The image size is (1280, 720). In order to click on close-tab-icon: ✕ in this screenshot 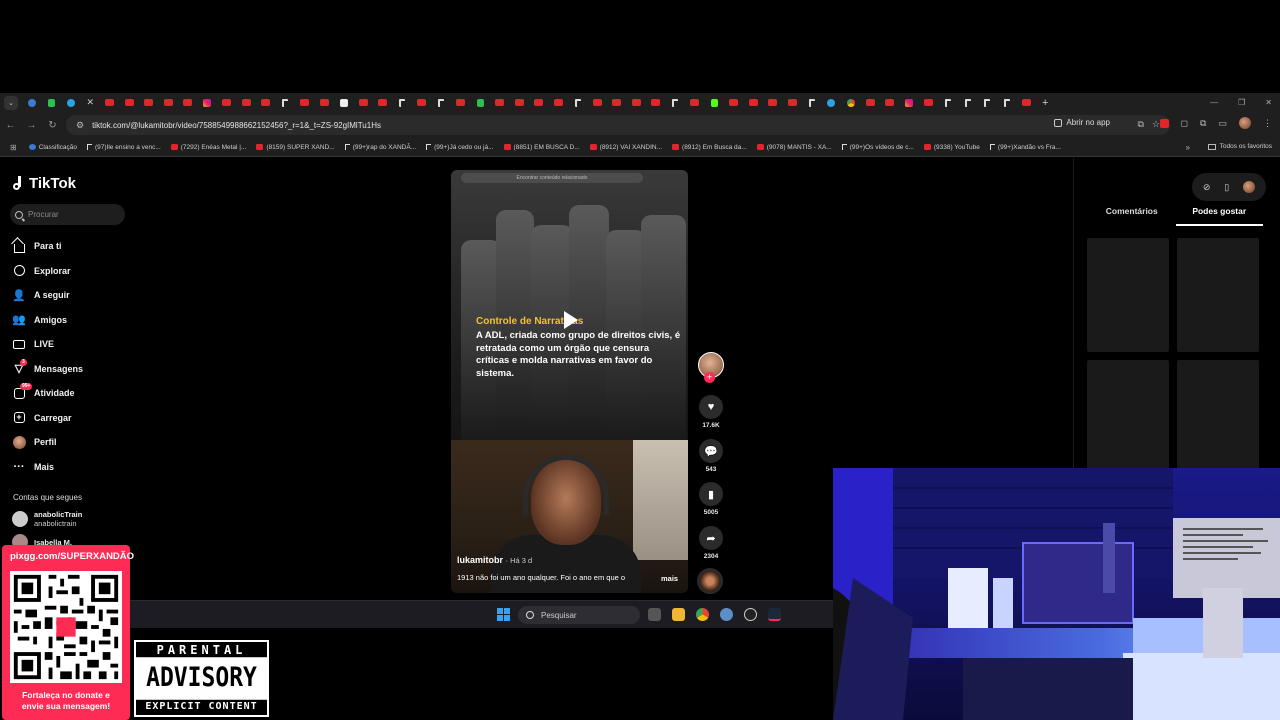, I will do `click(91, 102)`.